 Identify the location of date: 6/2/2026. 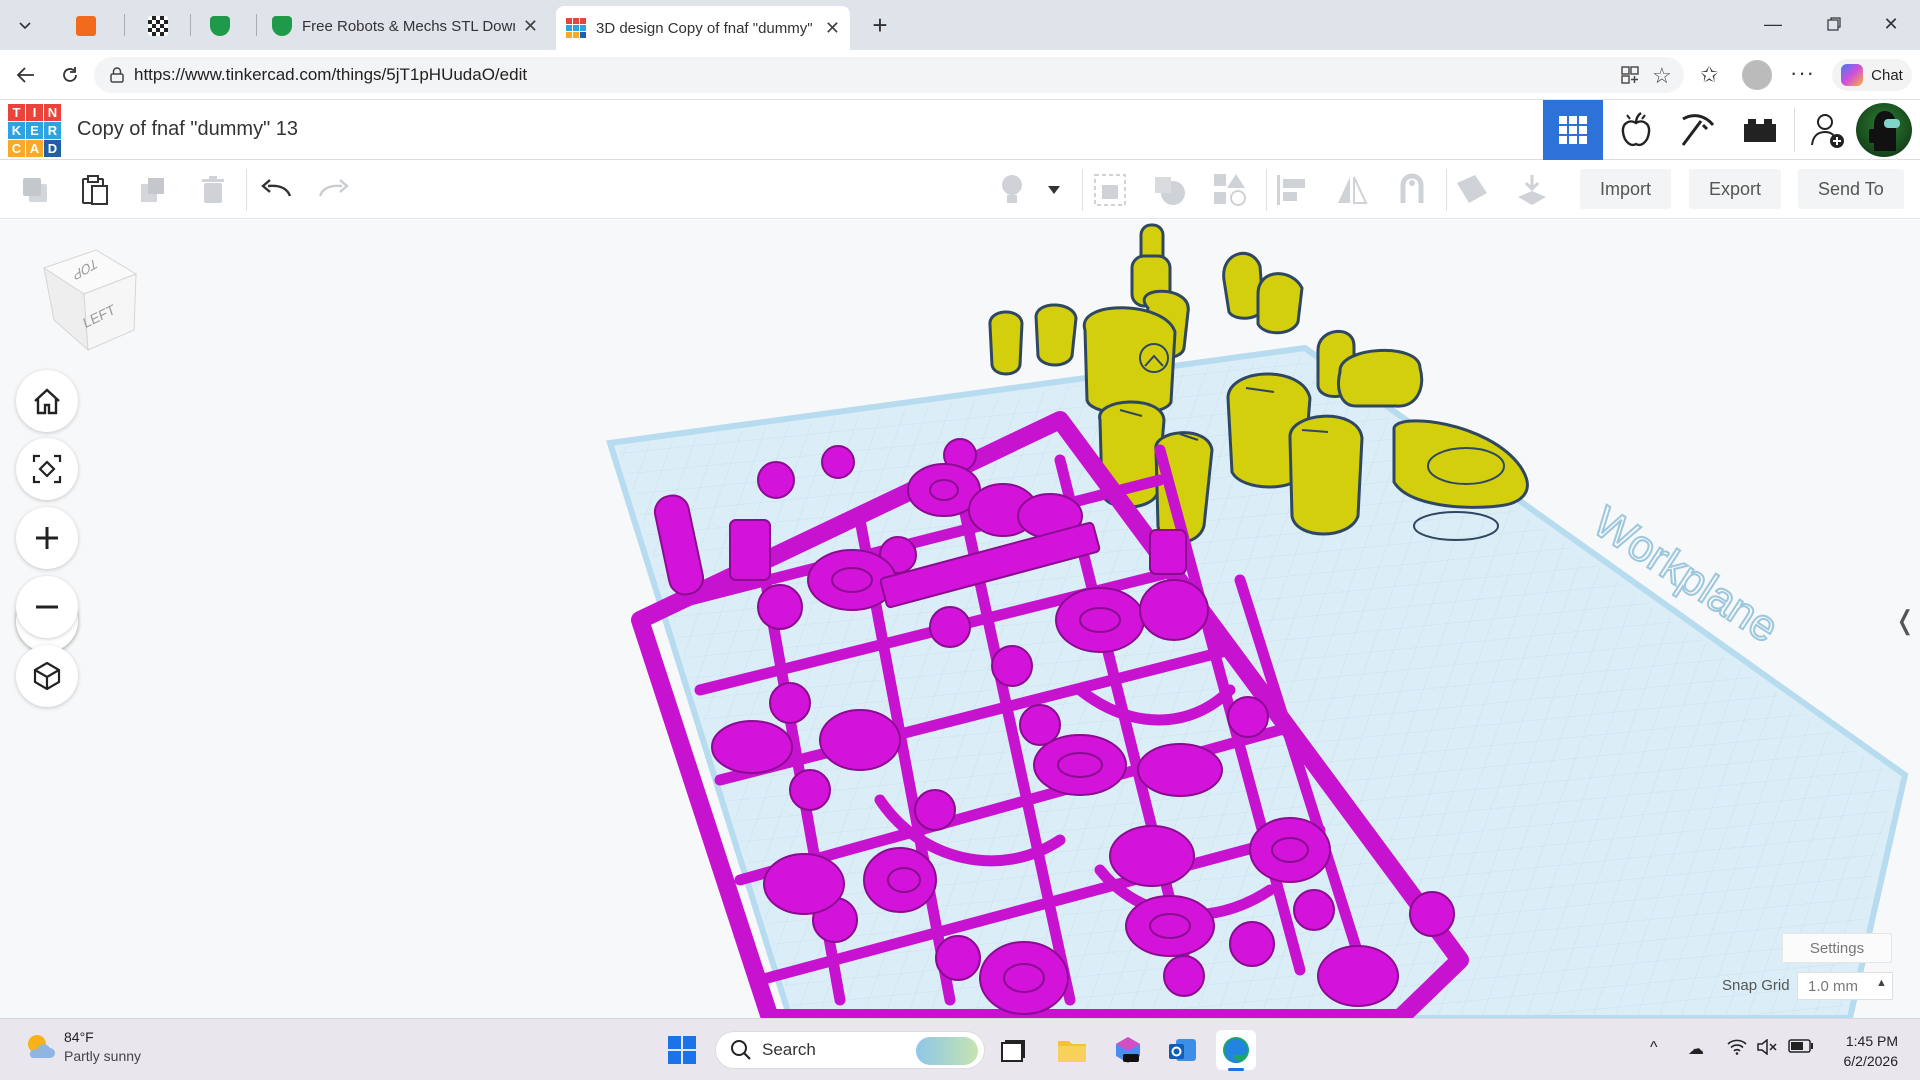
(1871, 1061).